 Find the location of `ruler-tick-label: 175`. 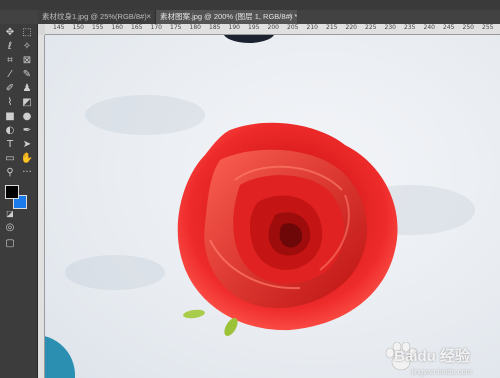

ruler-tick-label: 175 is located at coordinates (176, 27).